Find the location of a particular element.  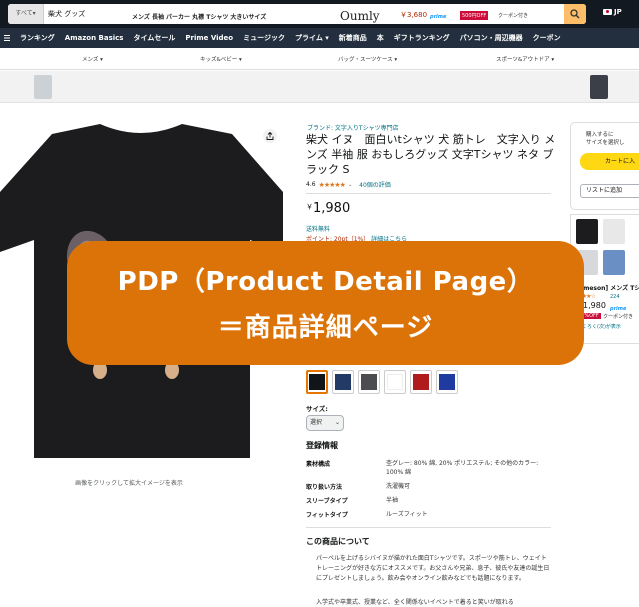

top-header: すべて▾ JP is located at coordinates (319, 14).